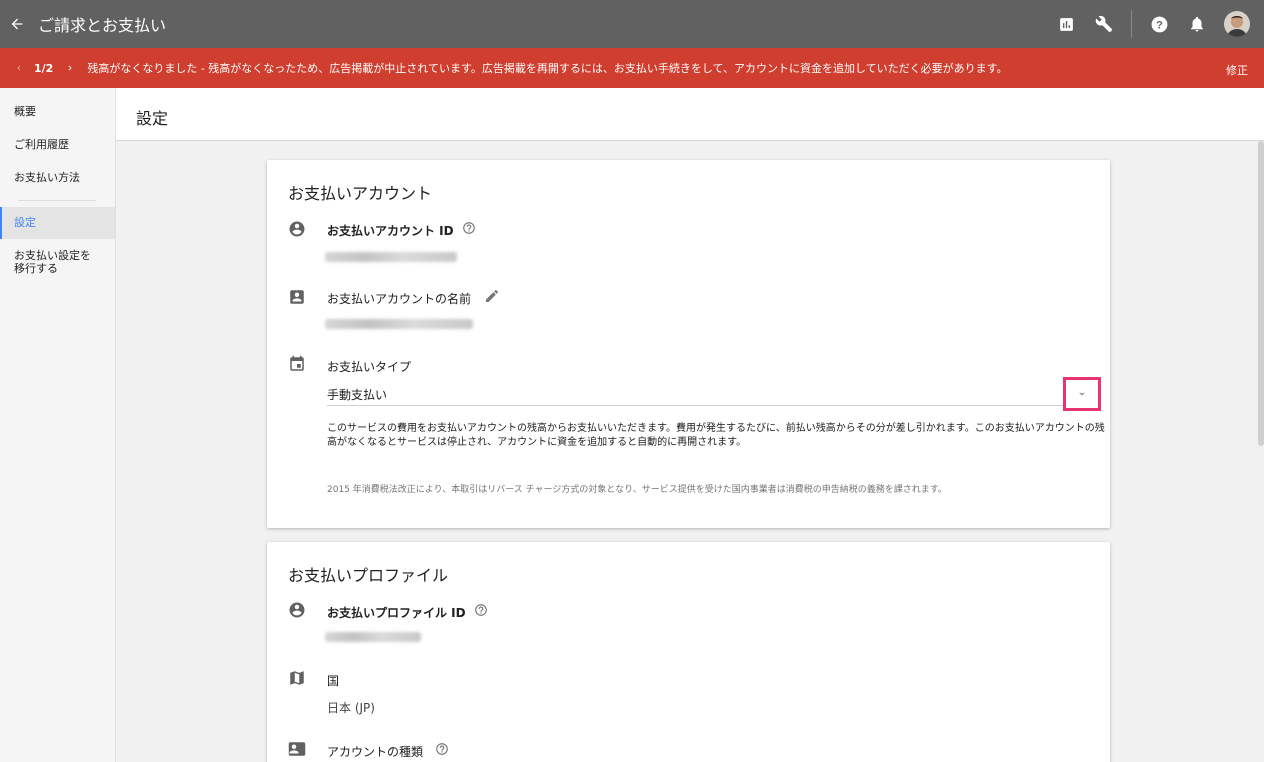 The height and width of the screenshot is (762, 1264). Describe the element at coordinates (1131, 24) in the screenshot. I see `top-divider` at that location.